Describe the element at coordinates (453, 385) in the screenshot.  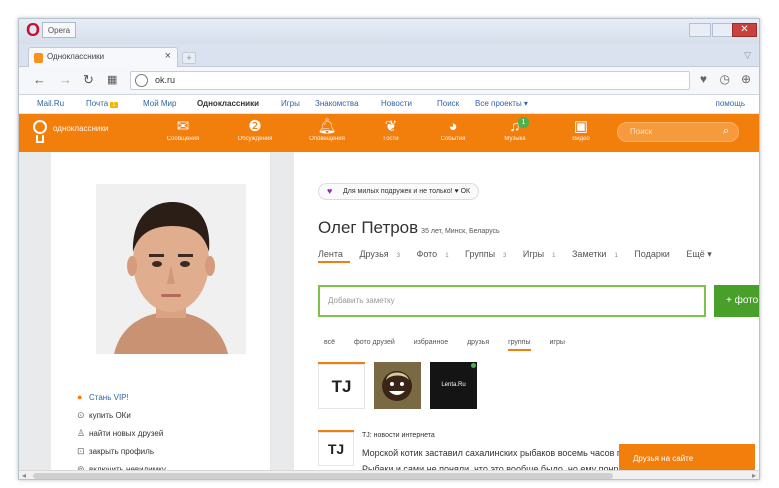
I see `group-lenta: Lenta.Ru` at that location.